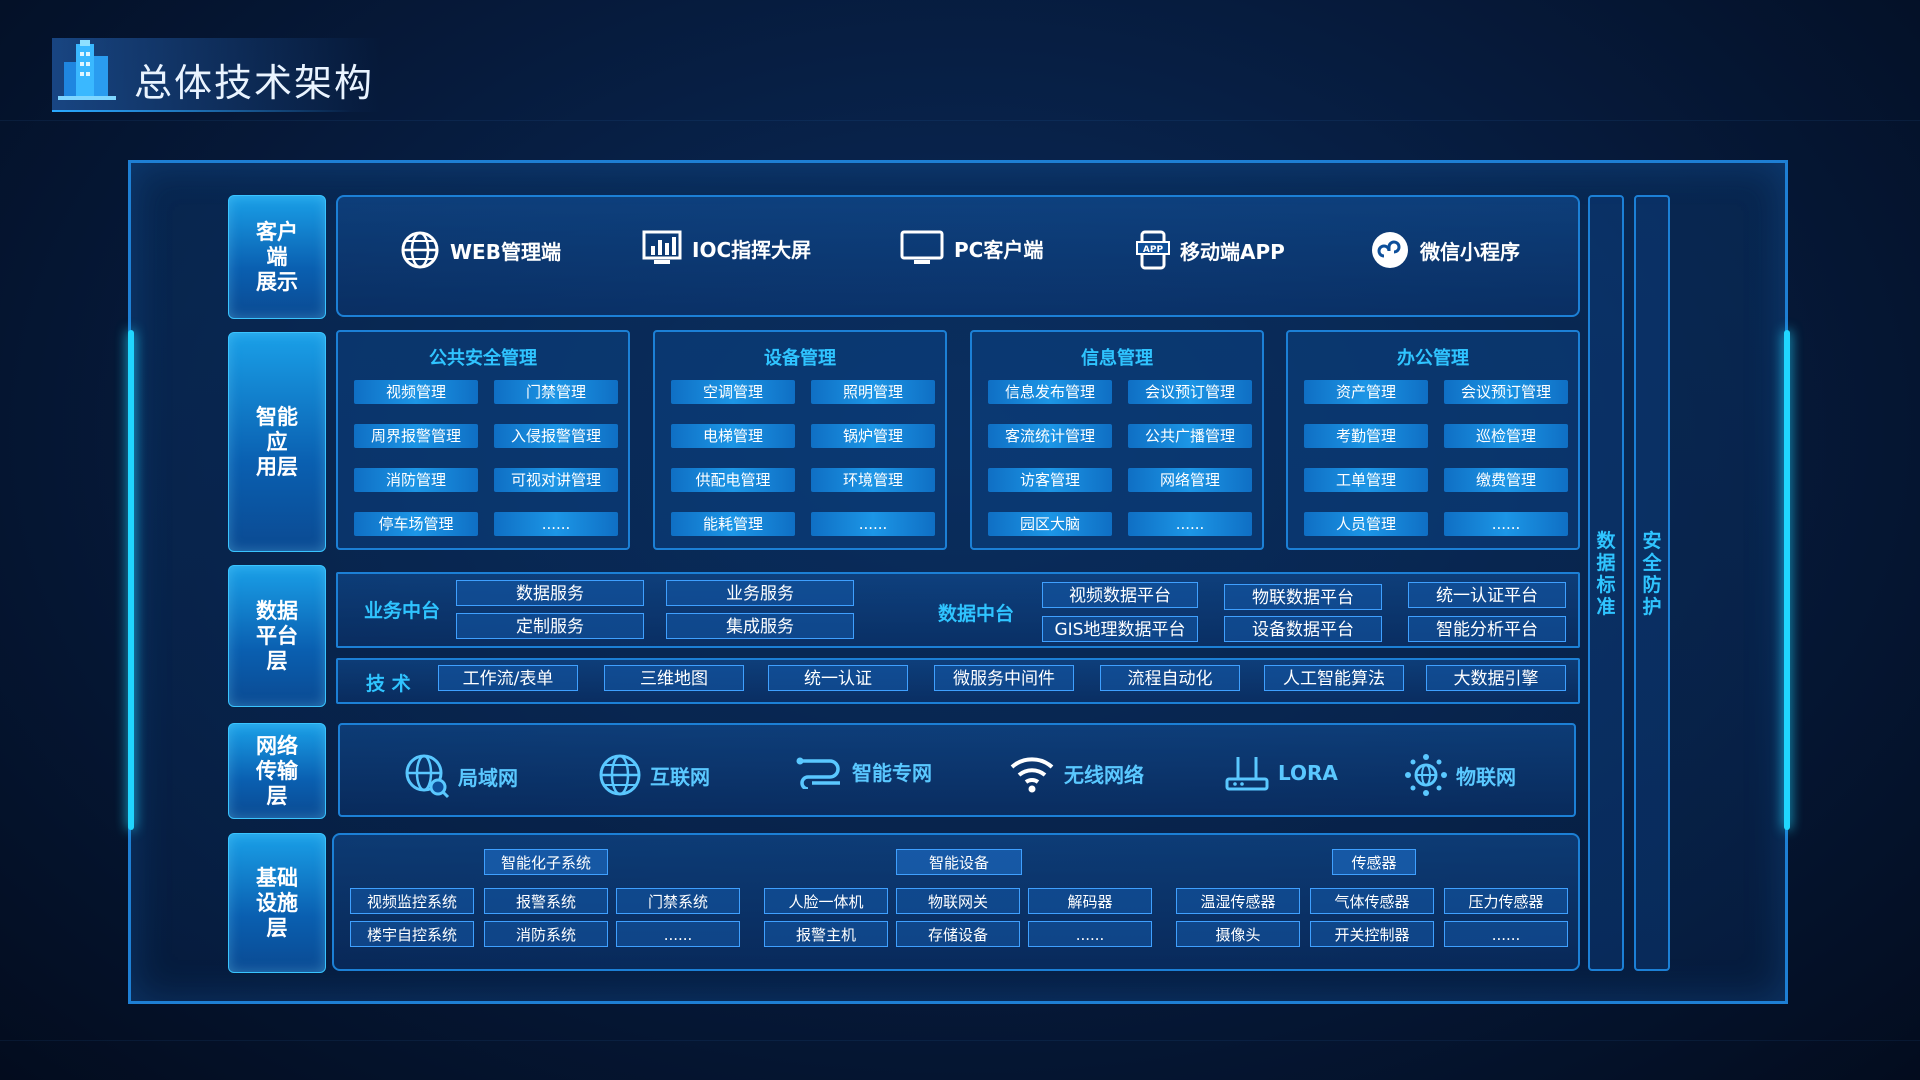 Image resolution: width=1920 pixels, height=1080 pixels. Describe the element at coordinates (1303, 629) in the screenshot. I see `data-item: 设备数据平台` at that location.